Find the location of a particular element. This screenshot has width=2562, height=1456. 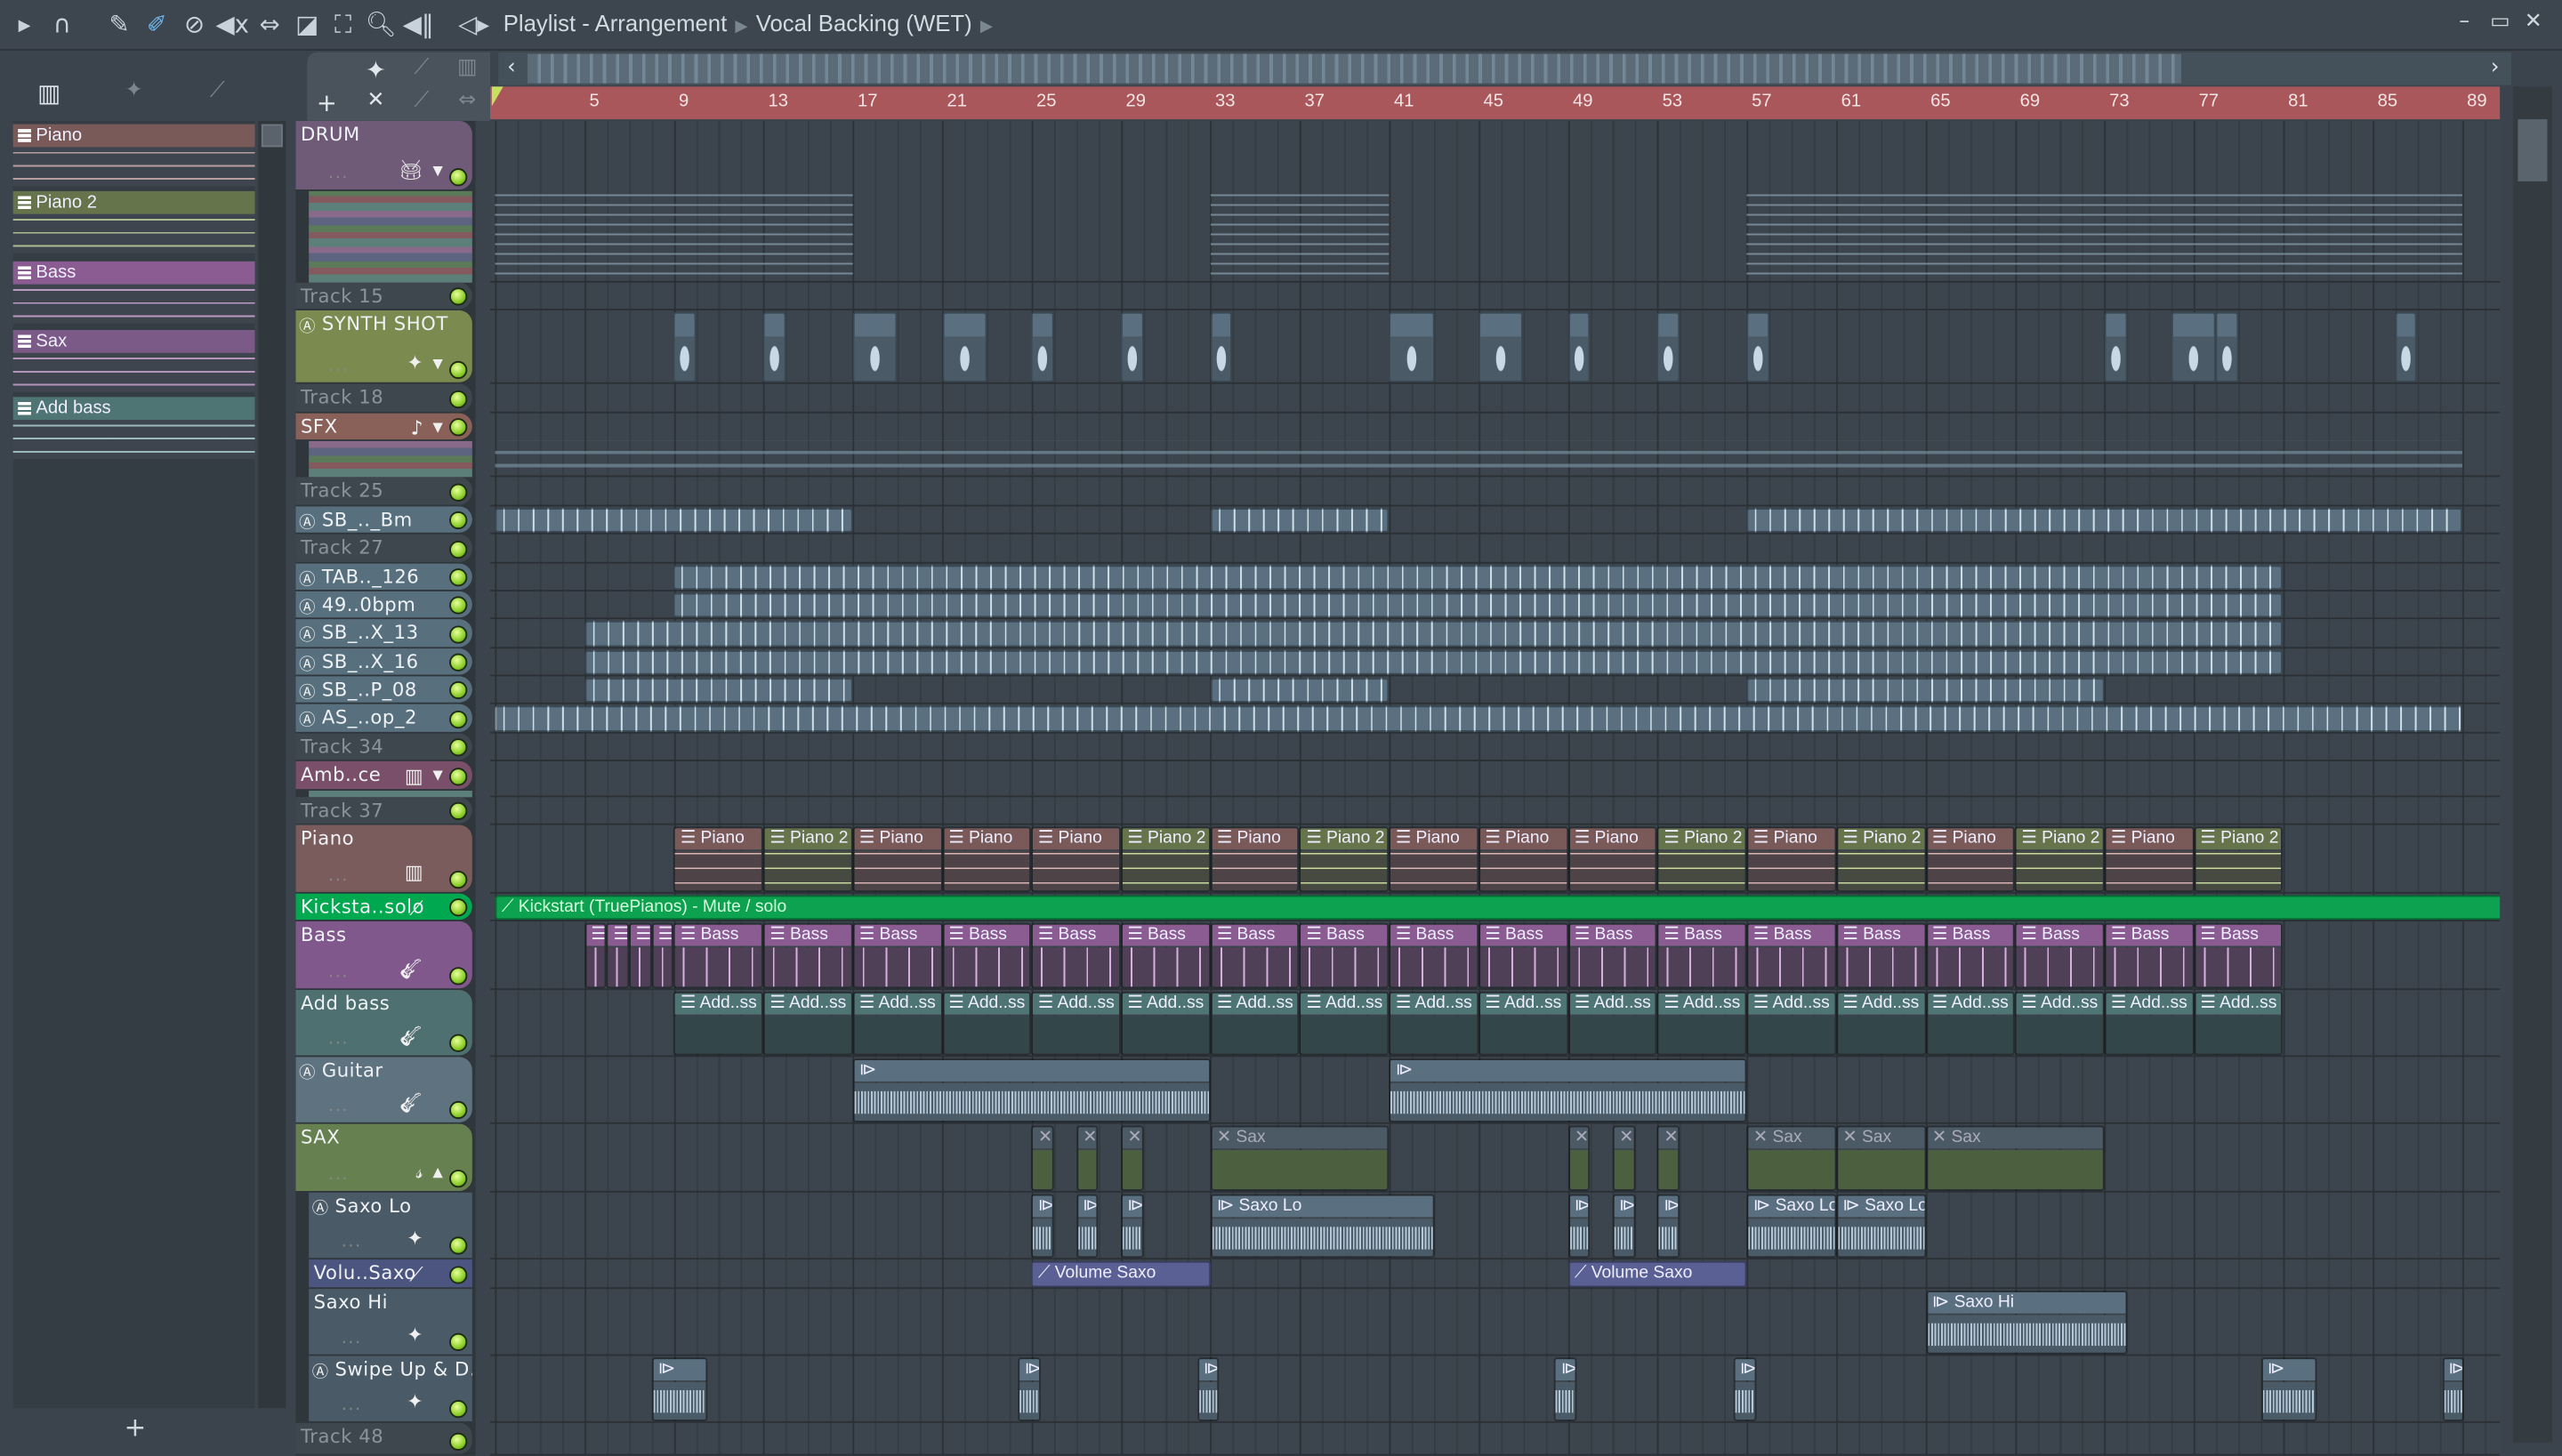

track-header-sb-bm: SB_.._Bm Ⓐ is located at coordinates (383, 519).